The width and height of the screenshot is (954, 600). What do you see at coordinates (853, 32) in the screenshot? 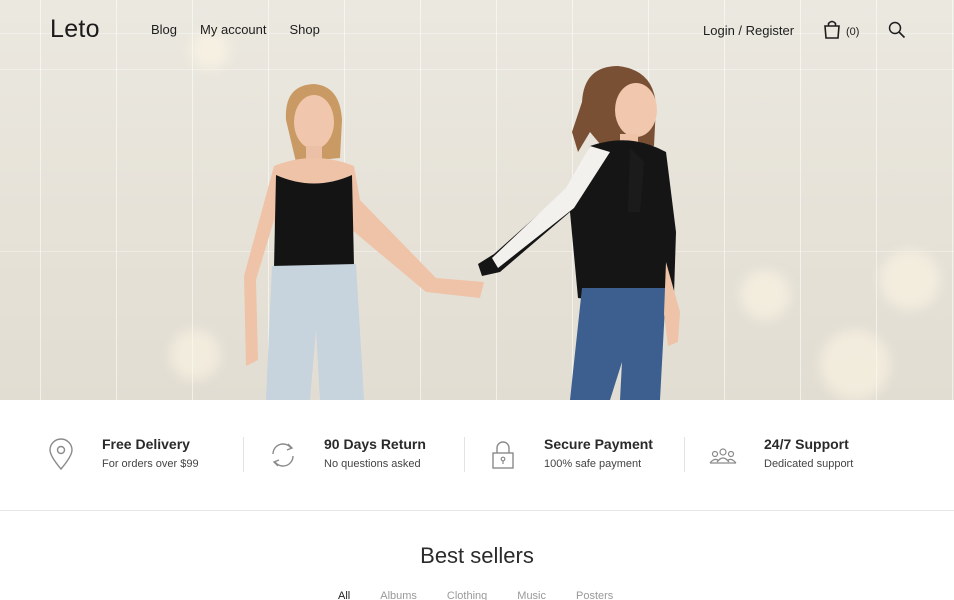
I see `cart-count: (0)` at bounding box center [853, 32].